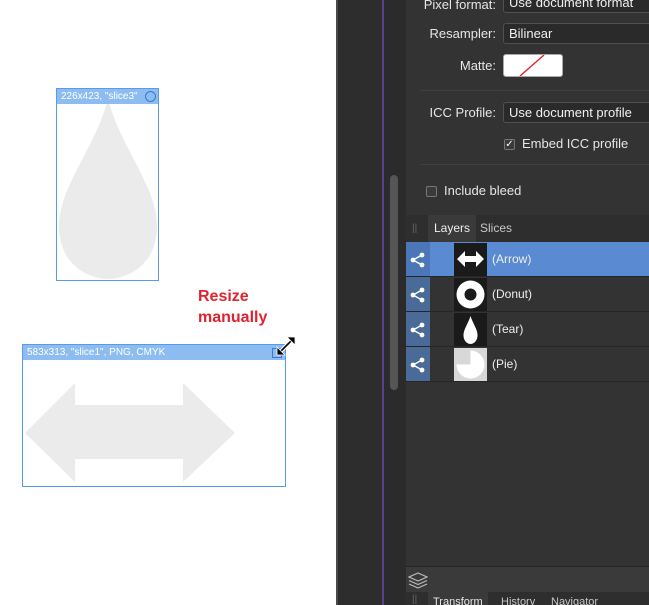  I want to click on layers-stack-icon, so click(418, 580).